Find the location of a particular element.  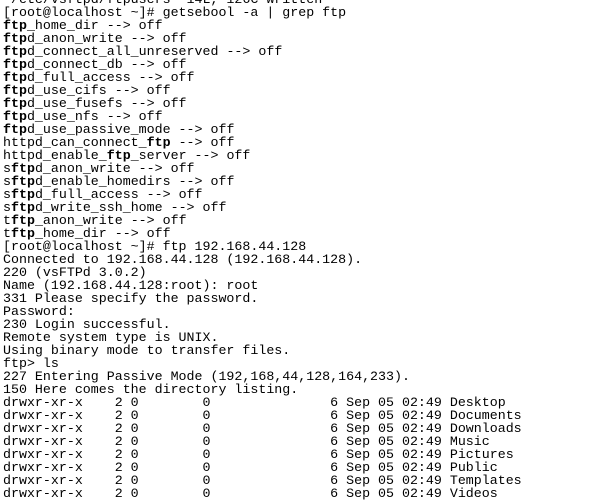

line-text: drwxr-xr-x 2 0 0 6 Sep 05 02:49 Videos is located at coordinates (250, 493).